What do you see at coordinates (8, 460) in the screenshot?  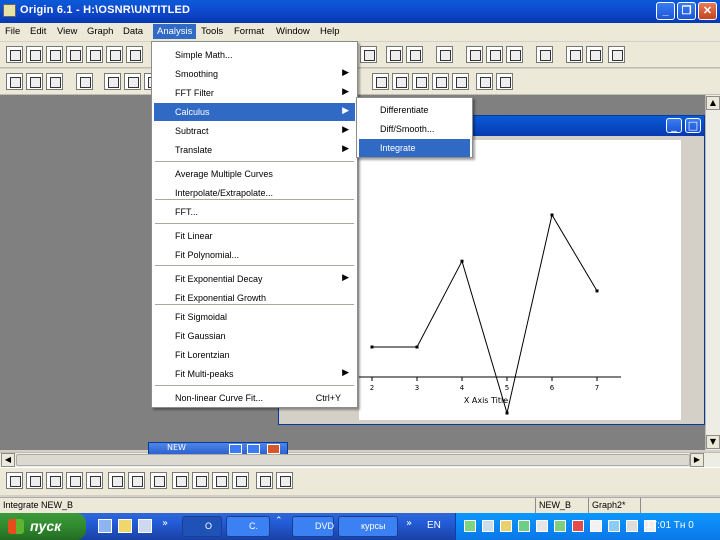 I see `scroll-left-arrow: ◀` at bounding box center [8, 460].